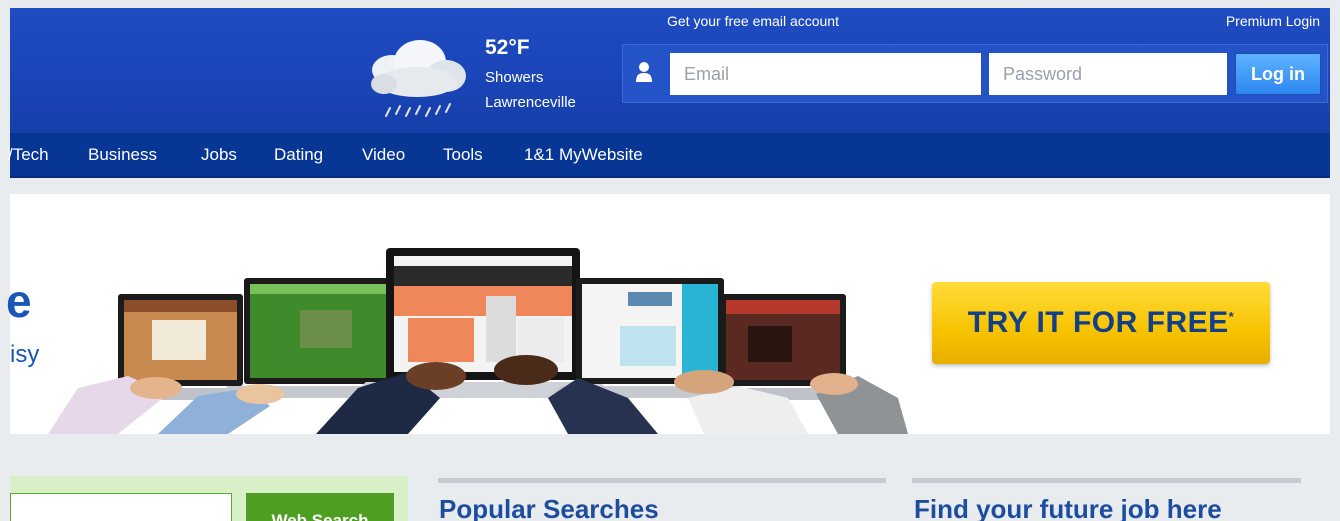 The image size is (1340, 521). Describe the element at coordinates (825, 74) in the screenshot. I see `email-input` at that location.